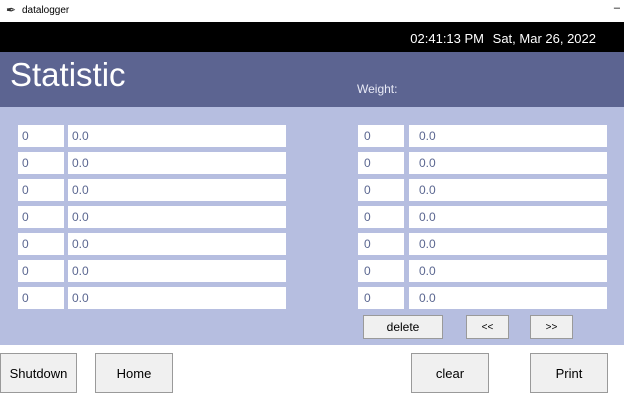 Image resolution: width=624 pixels, height=400 pixels. Describe the element at coordinates (377, 89) in the screenshot. I see `weight-label: Weight:` at that location.